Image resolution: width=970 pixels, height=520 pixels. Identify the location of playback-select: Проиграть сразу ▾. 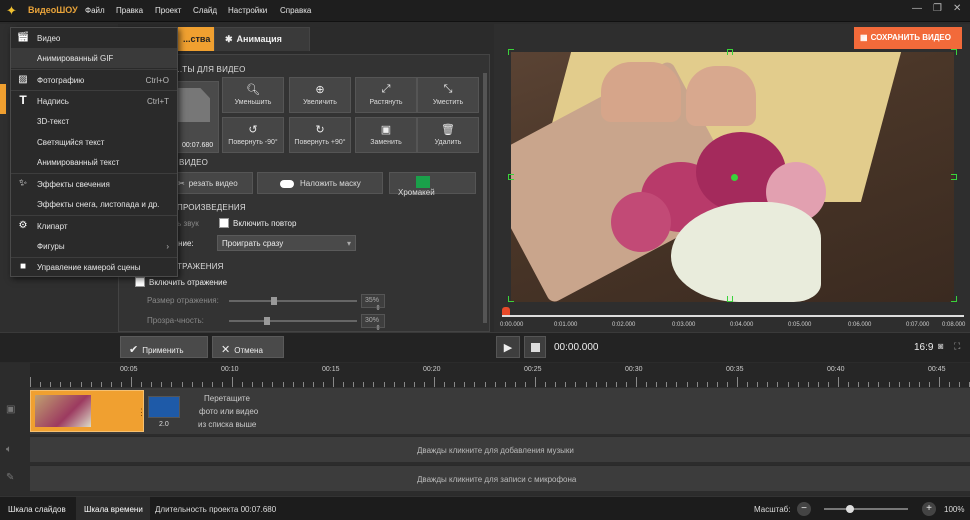
(286, 243).